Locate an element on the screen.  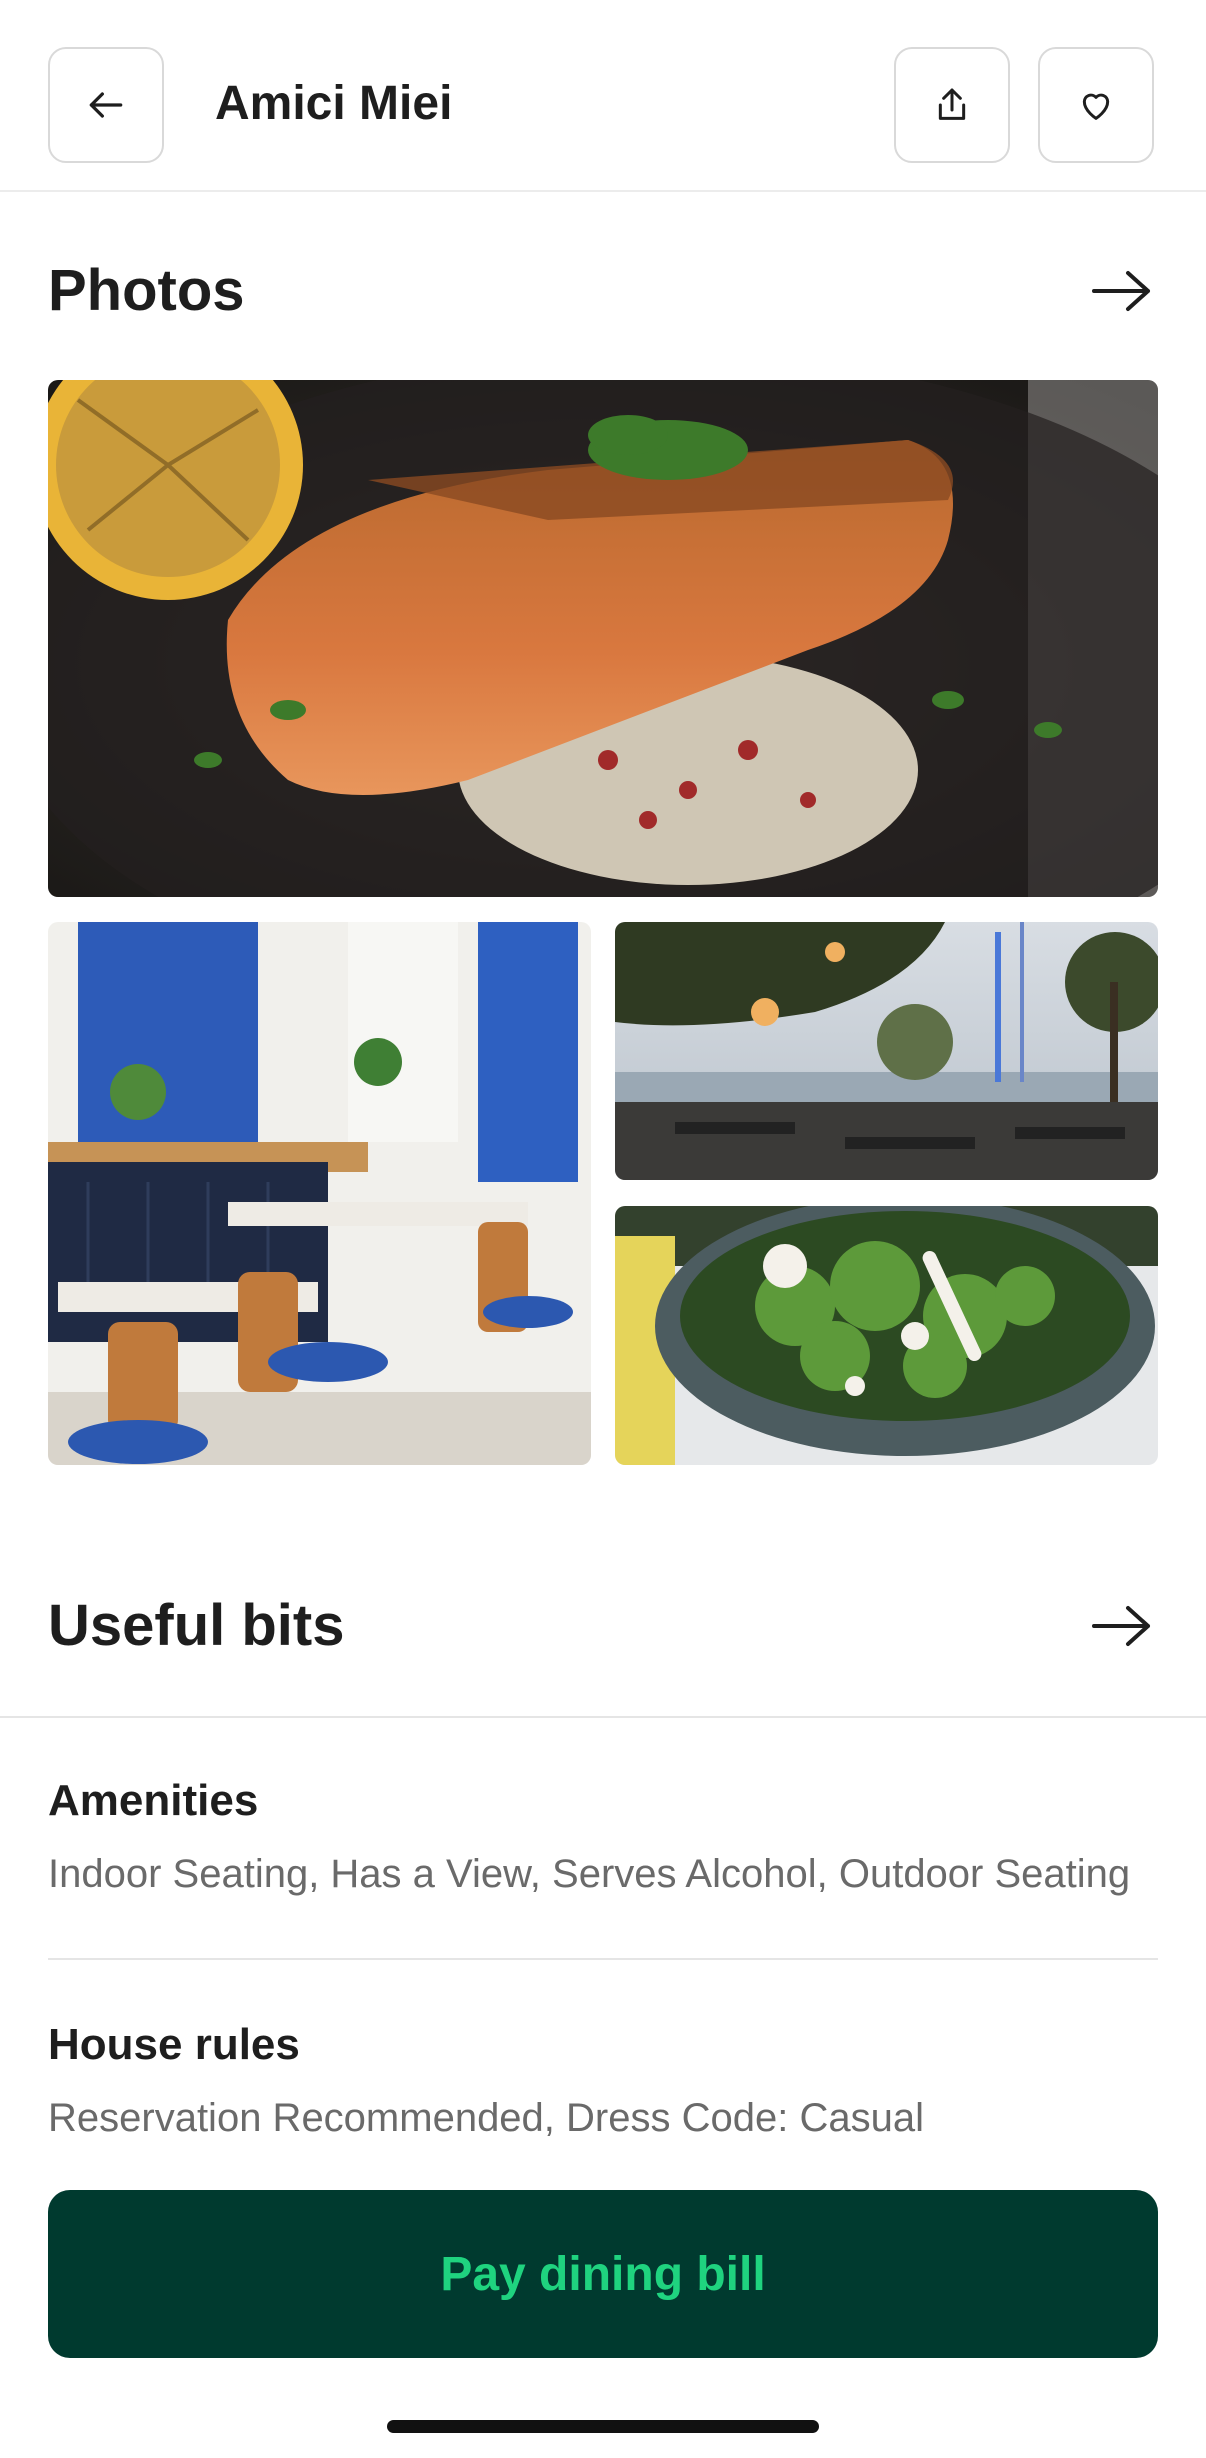
back-button is located at coordinates (106, 105).